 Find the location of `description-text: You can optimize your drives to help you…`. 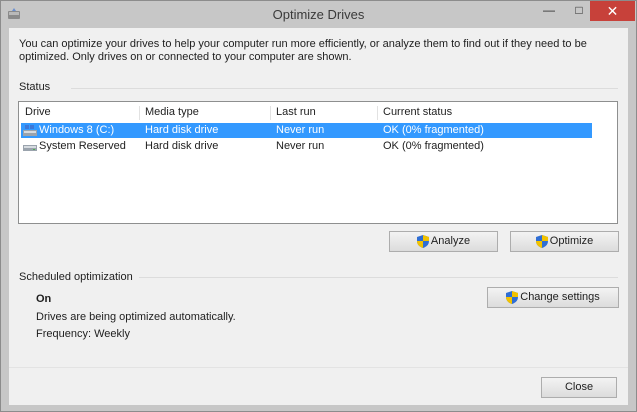

description-text: You can optimize your drives to help you… is located at coordinates (303, 50).